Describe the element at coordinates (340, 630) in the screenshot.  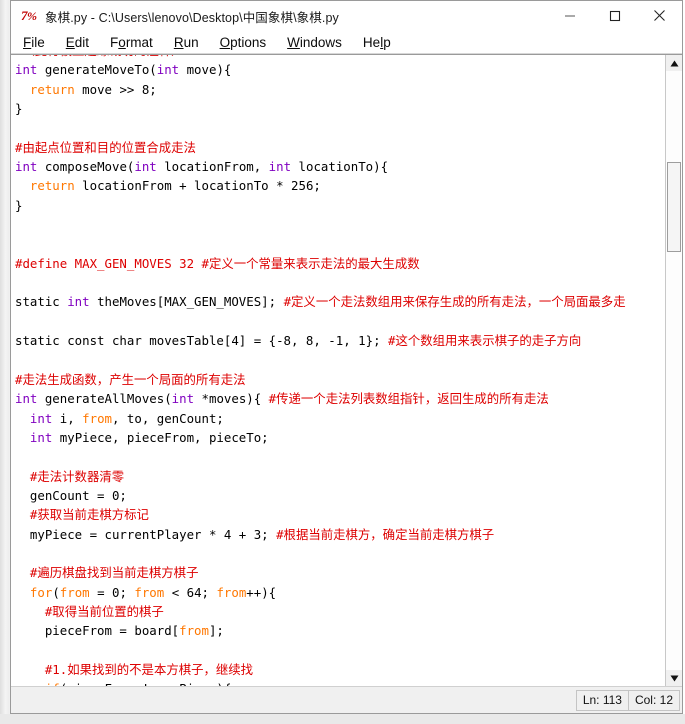
I see `code-line: pieceFrom = board[from];` at that location.